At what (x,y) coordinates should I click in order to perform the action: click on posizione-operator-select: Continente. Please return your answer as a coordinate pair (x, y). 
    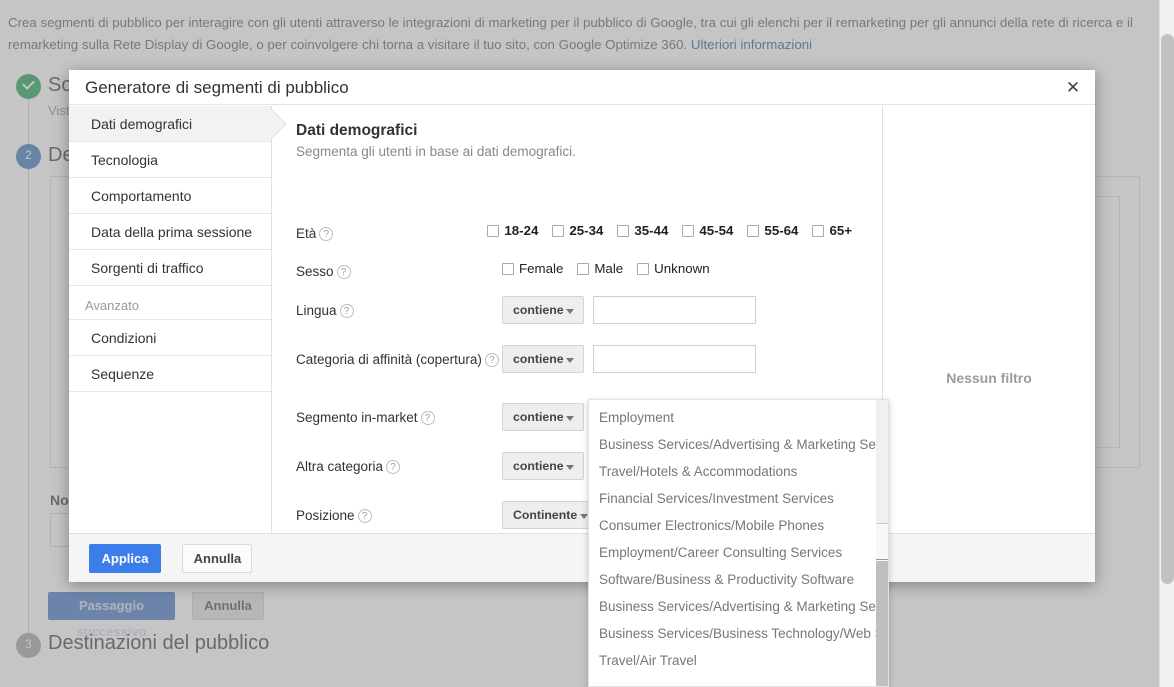
    Looking at the image, I should click on (550, 515).